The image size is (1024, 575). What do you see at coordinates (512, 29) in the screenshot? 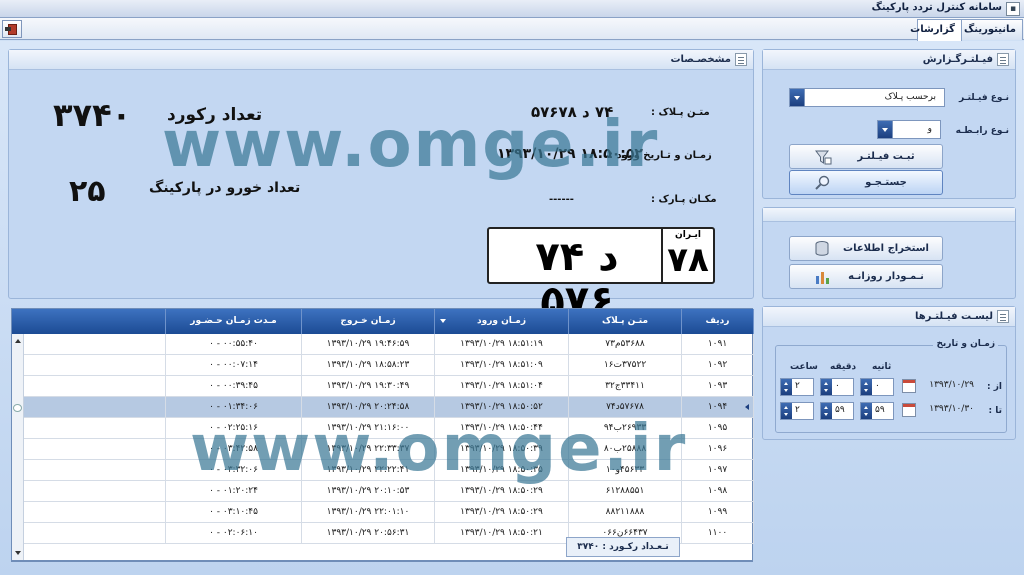
I see `tab-row: مانیتورینگ گزارشات` at bounding box center [512, 29].